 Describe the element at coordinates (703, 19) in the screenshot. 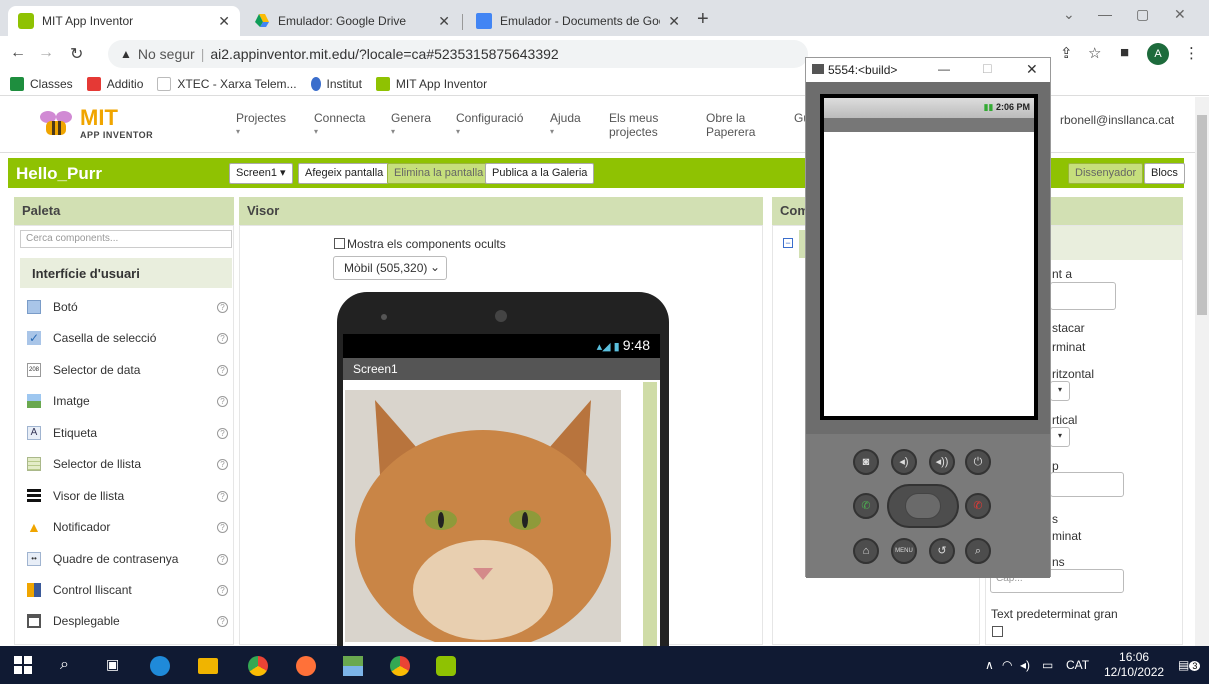

I see `new-tab-icon: +` at that location.